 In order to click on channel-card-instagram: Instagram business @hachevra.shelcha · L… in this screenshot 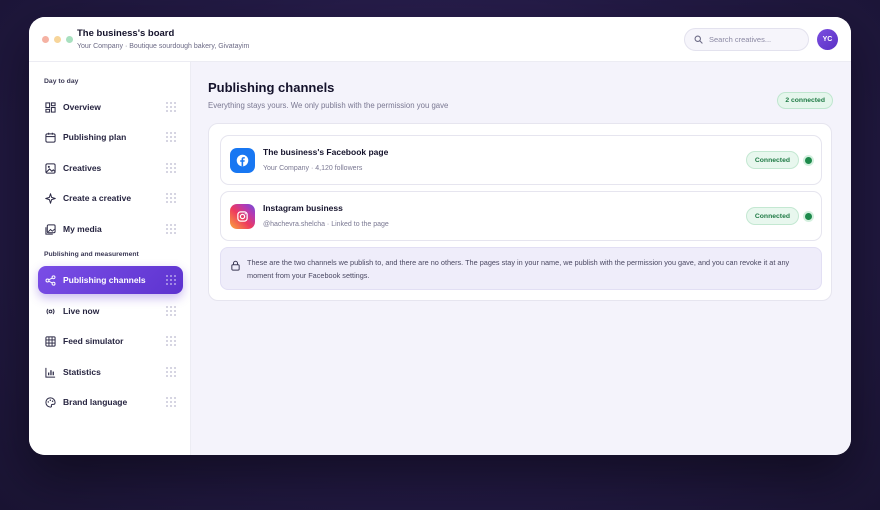, I will do `click(521, 216)`.